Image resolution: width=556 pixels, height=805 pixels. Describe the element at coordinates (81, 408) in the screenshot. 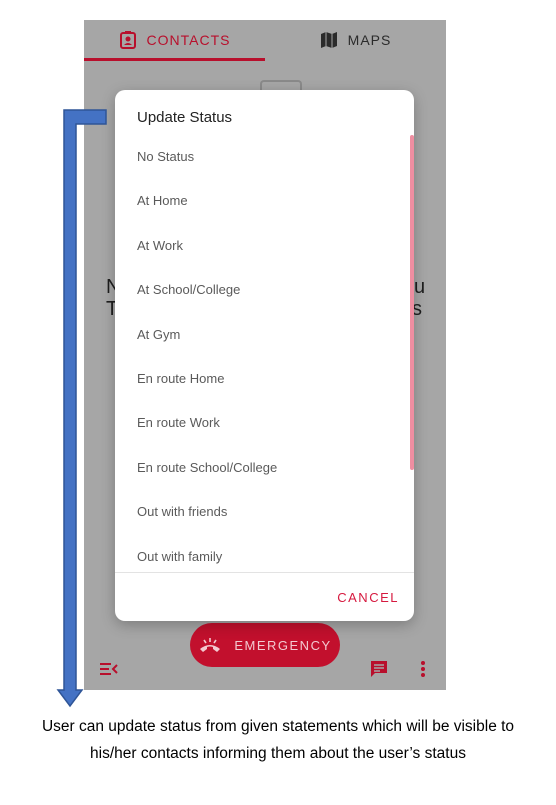

I see `annotation-arrow` at that location.